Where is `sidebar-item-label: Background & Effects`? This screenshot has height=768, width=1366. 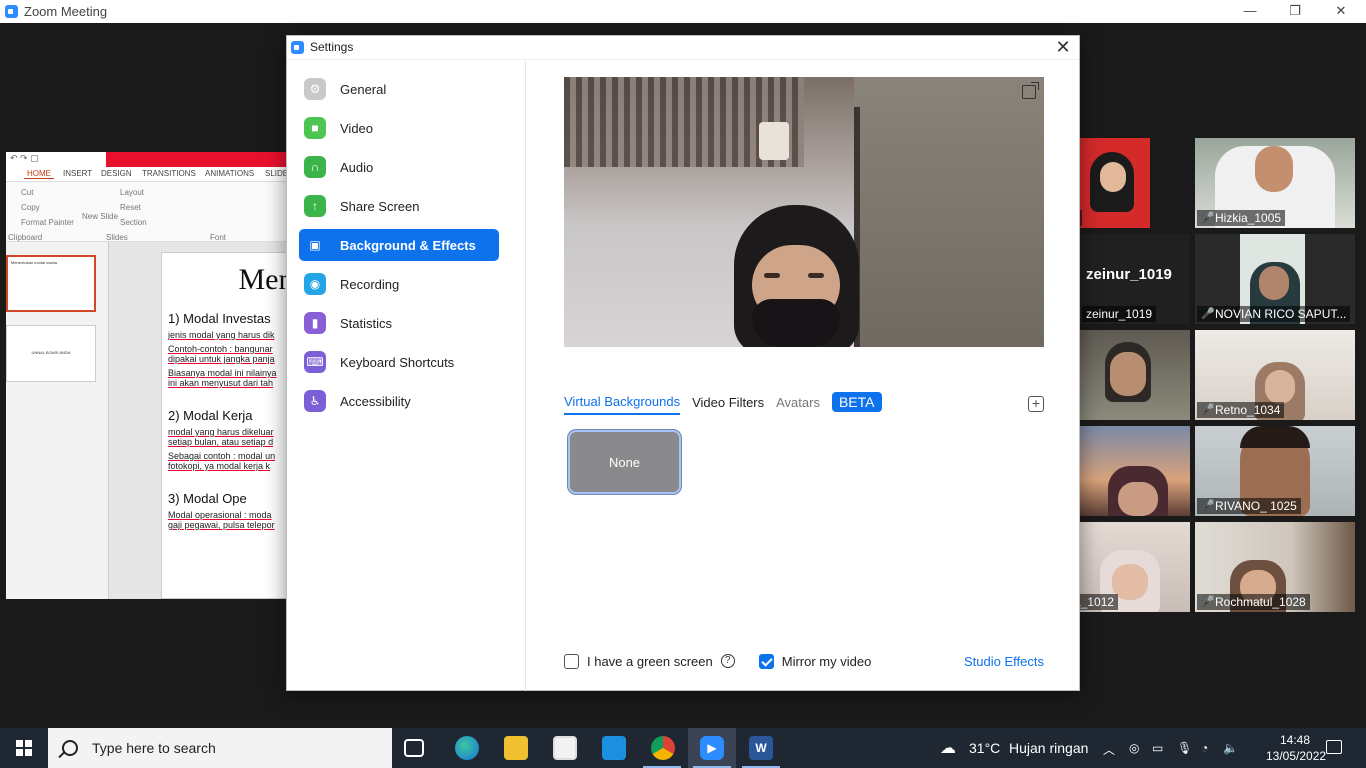 sidebar-item-label: Background & Effects is located at coordinates (408, 245).